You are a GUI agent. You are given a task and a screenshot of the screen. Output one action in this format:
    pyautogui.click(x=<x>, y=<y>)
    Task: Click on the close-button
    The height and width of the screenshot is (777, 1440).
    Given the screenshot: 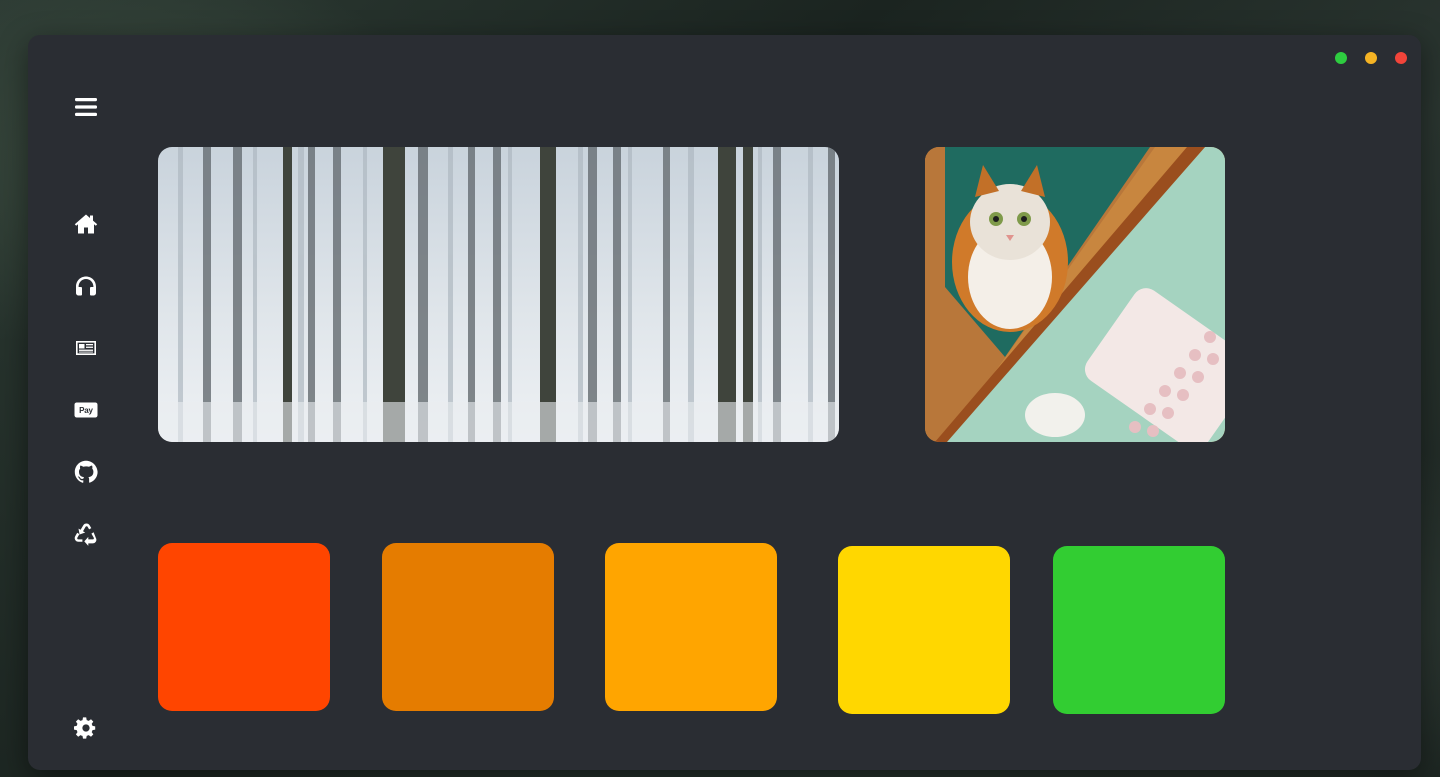 What is the action you would take?
    pyautogui.click(x=1401, y=58)
    